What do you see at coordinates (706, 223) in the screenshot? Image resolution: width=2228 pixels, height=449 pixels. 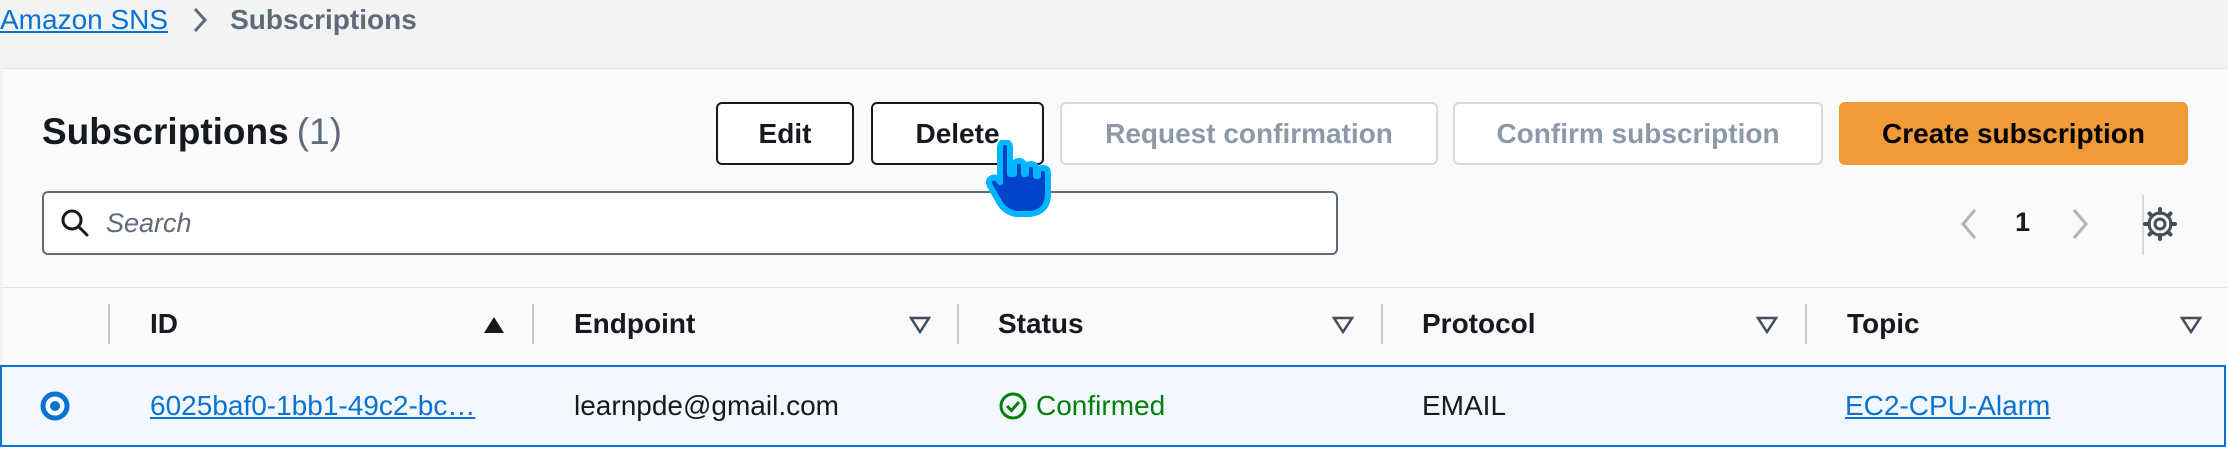 I see `search-input` at bounding box center [706, 223].